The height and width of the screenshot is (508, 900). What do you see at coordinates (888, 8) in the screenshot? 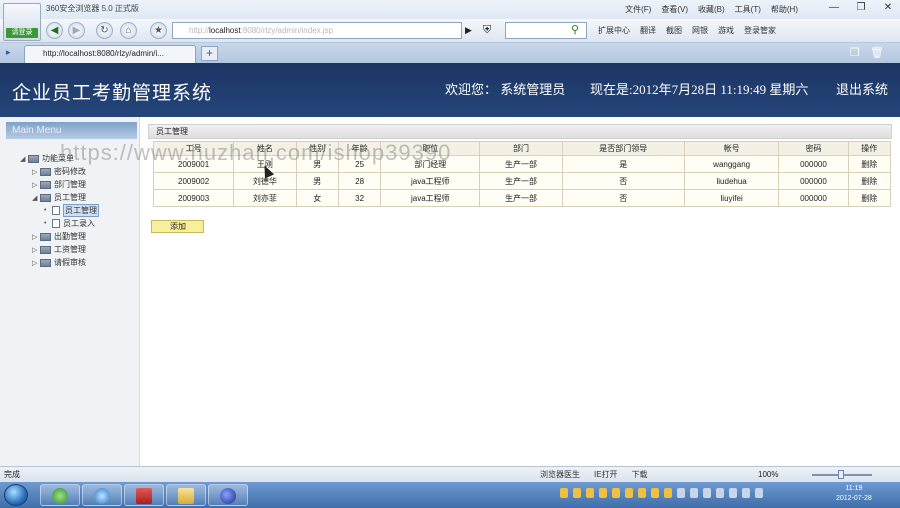
I see `close-icon: ✕` at bounding box center [888, 8].